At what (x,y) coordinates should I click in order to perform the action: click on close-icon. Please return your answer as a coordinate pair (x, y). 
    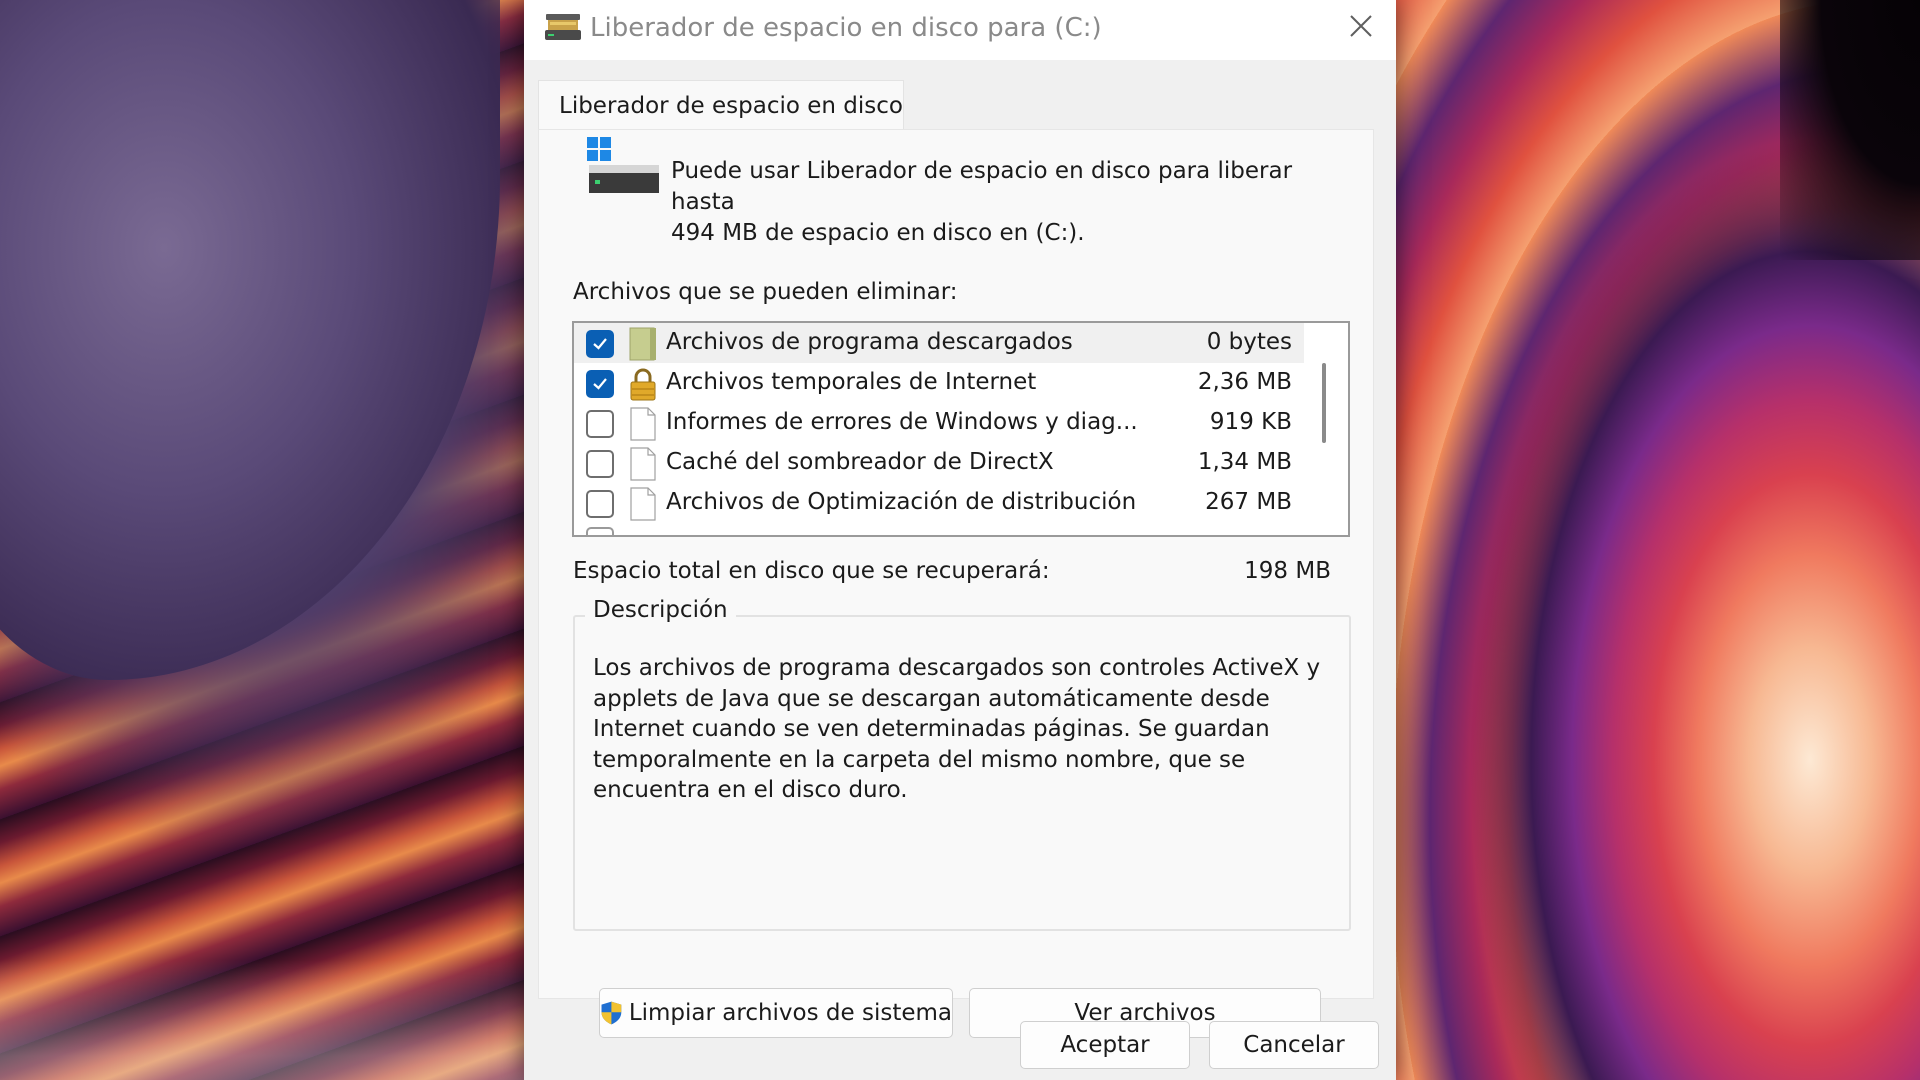
    Looking at the image, I should click on (1361, 26).